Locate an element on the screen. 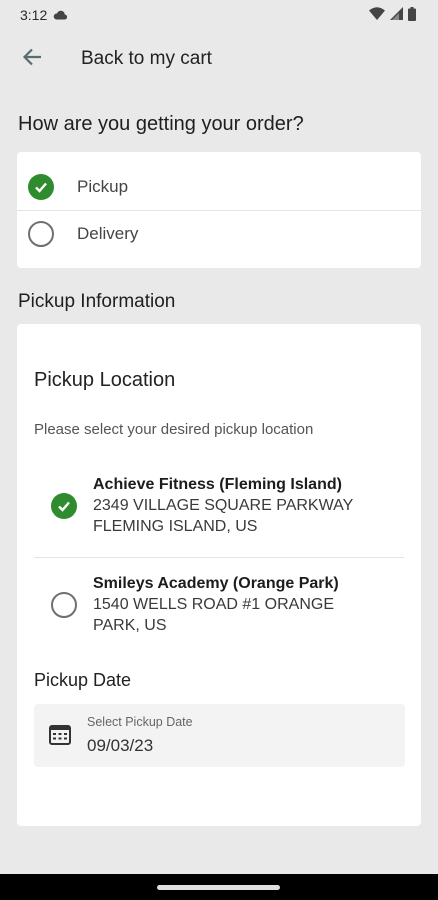 The height and width of the screenshot is (900, 438). location-address-line2: PARK, US is located at coordinates (130, 625).